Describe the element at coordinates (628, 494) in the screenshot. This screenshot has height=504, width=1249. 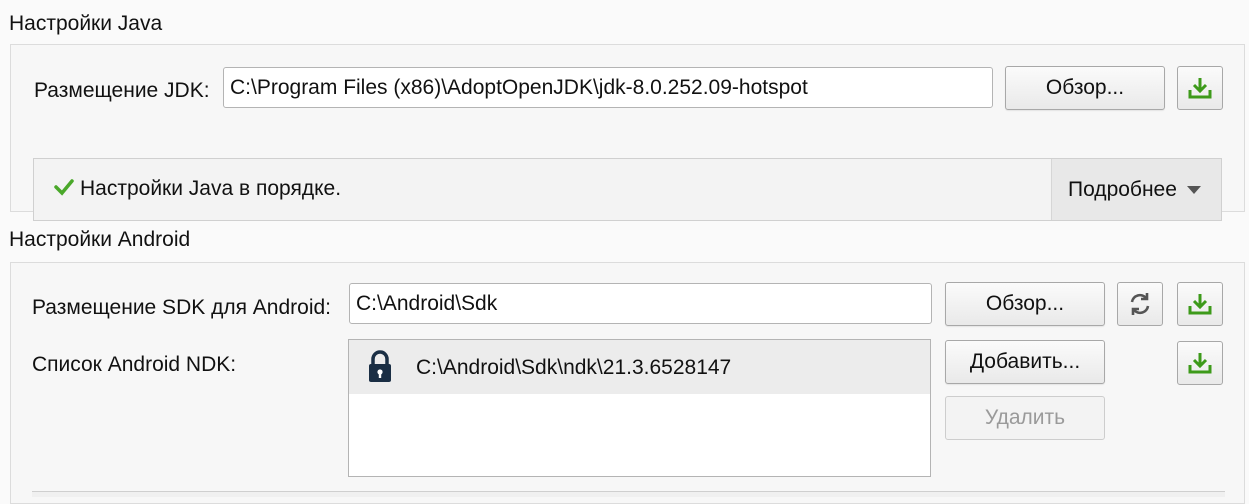
I see `android-status-box` at that location.